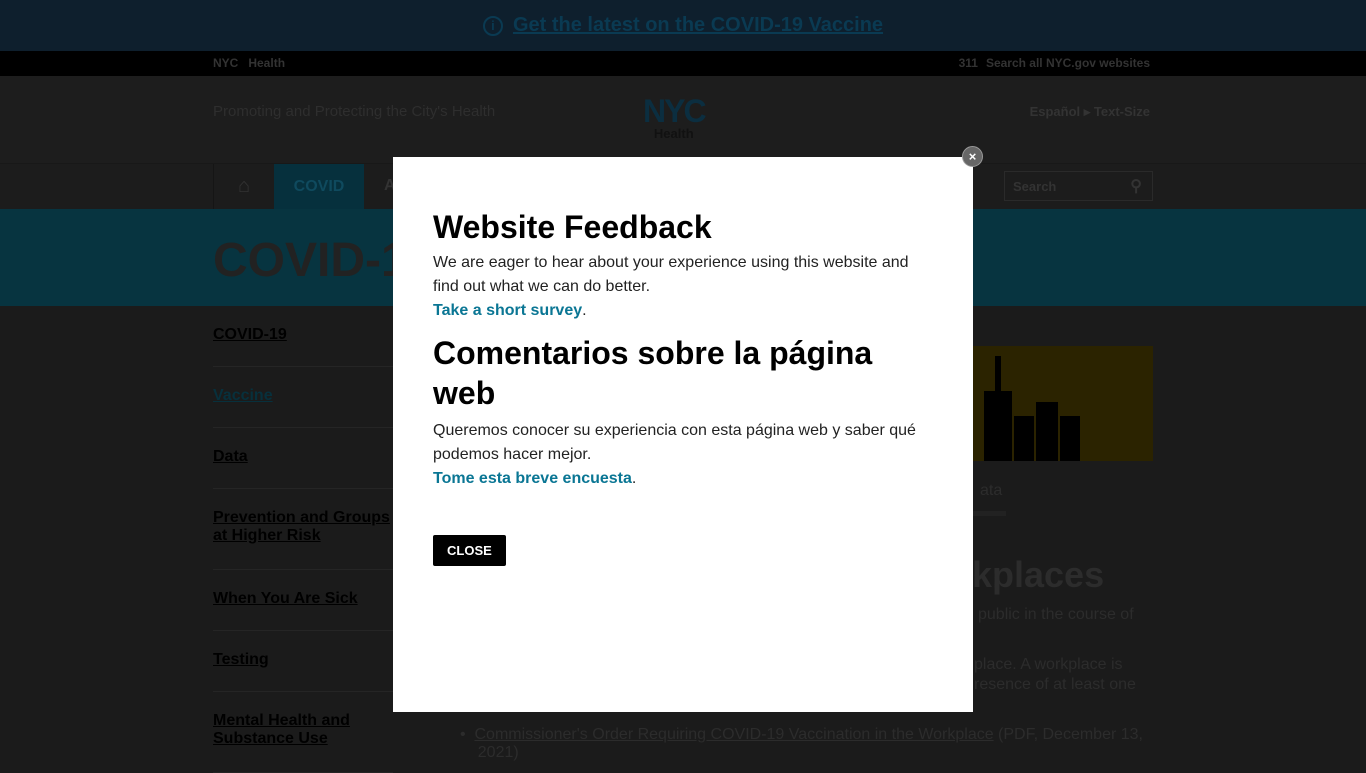 This screenshot has width=1366, height=773. Describe the element at coordinates (303, 600) in the screenshot. I see `sidebar-item: When You Are Sick` at that location.